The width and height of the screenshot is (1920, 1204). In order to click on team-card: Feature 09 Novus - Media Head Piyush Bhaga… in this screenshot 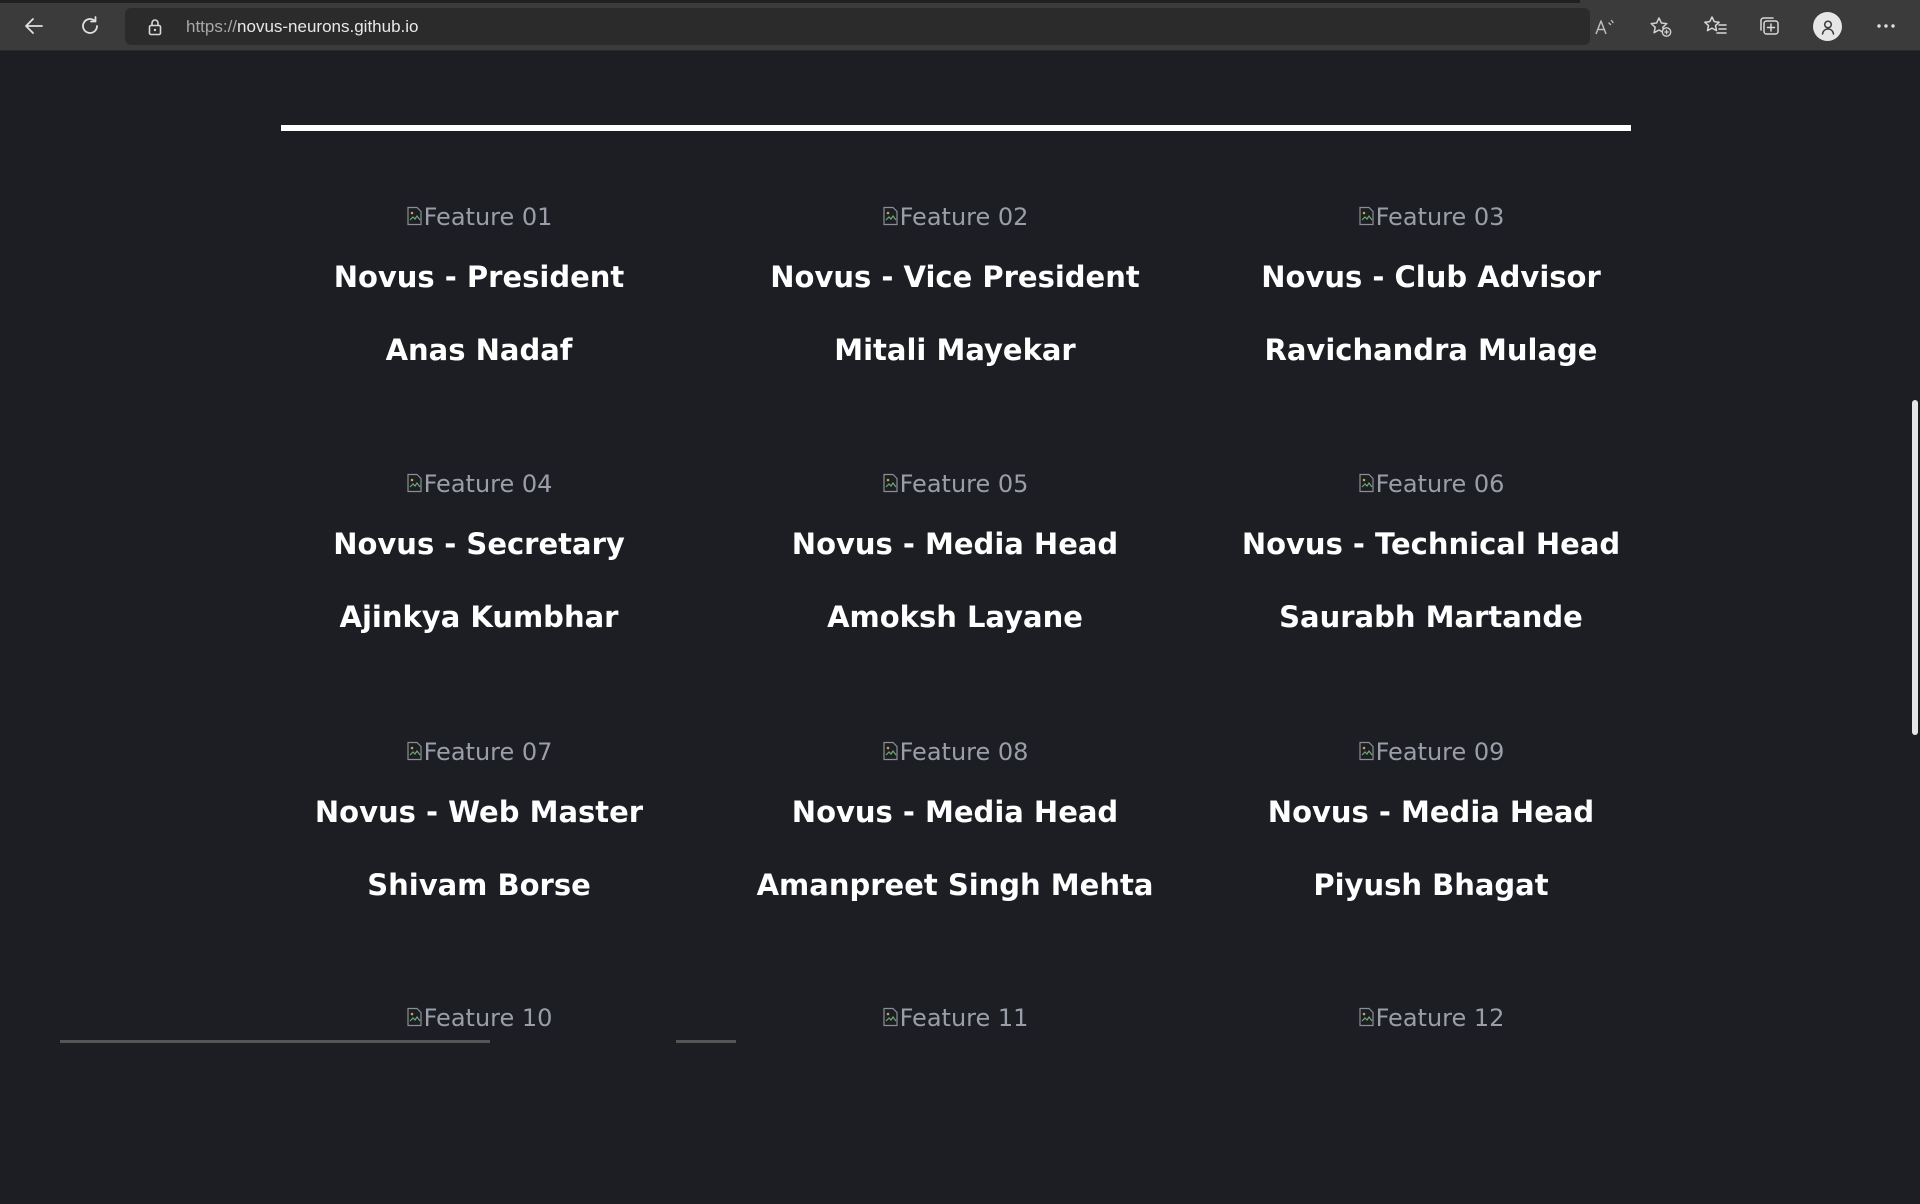, I will do `click(1431, 838)`.